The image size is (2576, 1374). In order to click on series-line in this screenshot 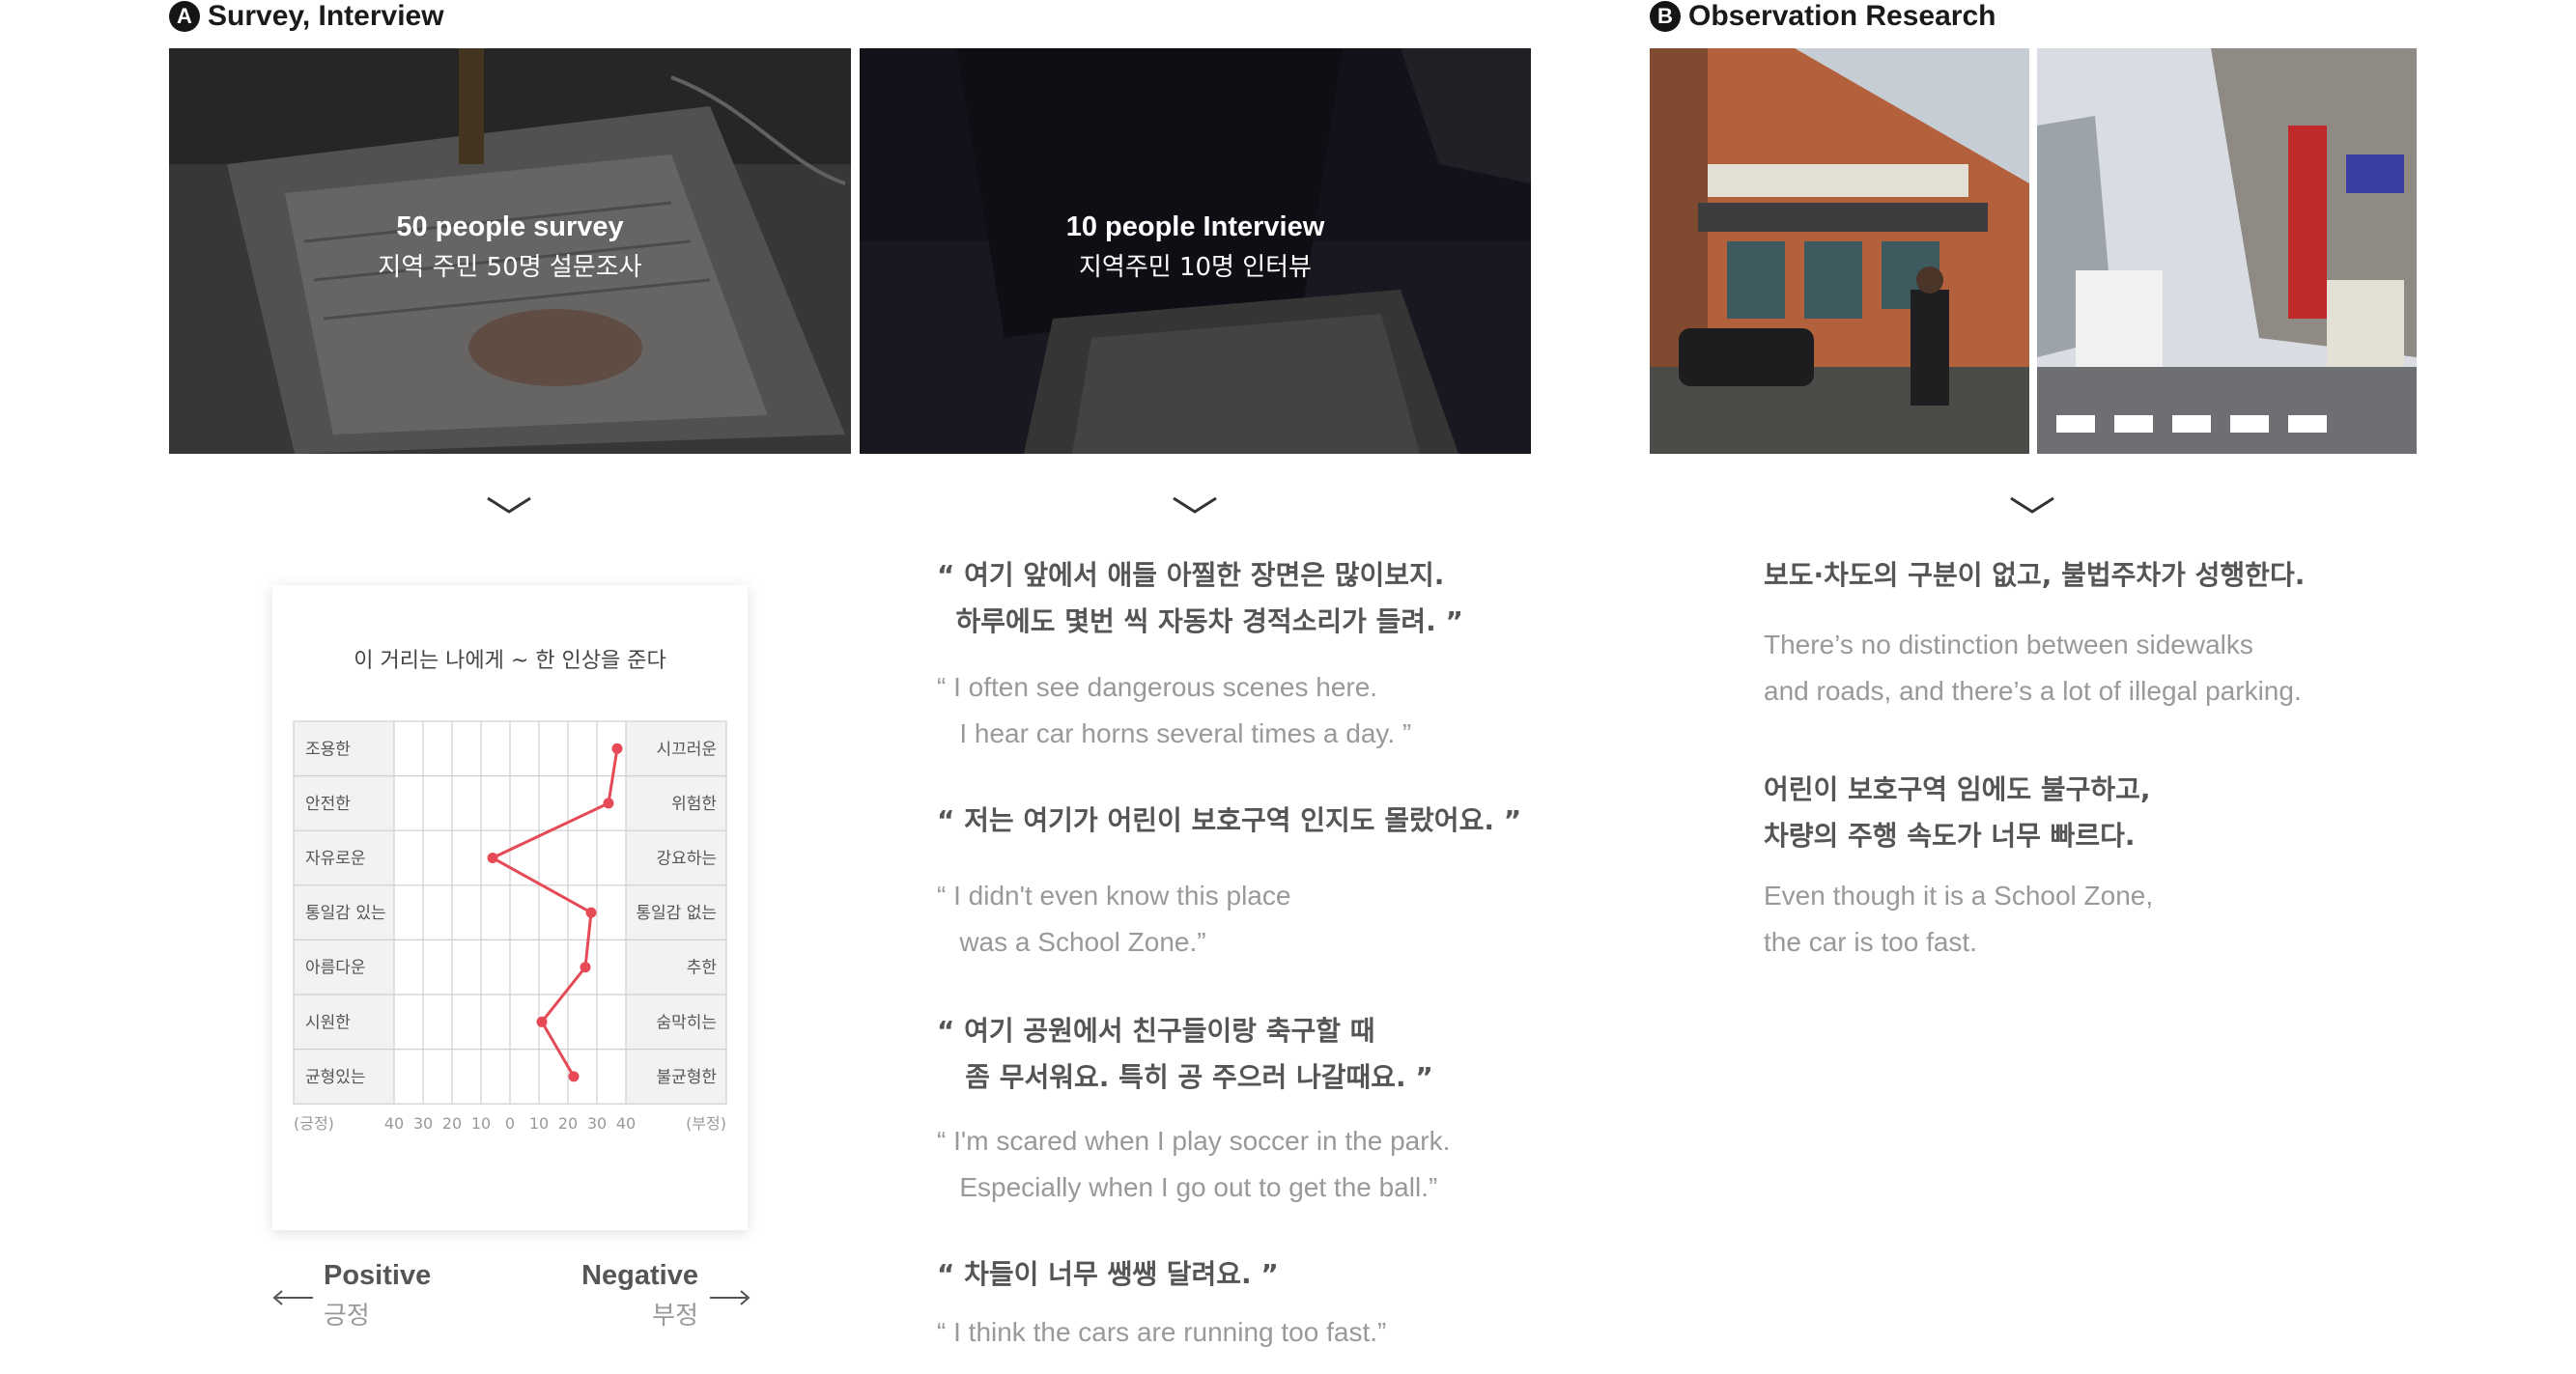, I will do `click(554, 913)`.